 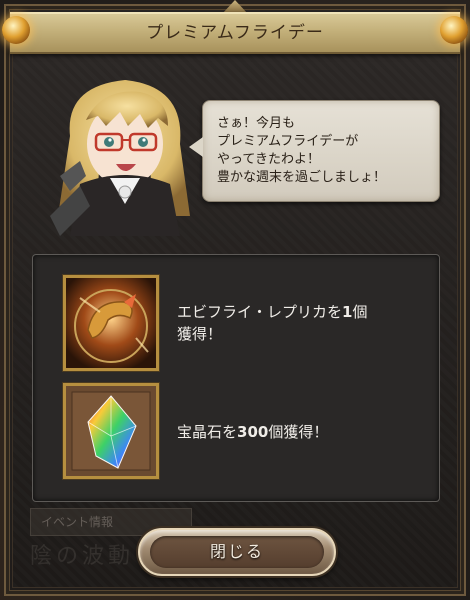 I want to click on reward-count: 1, so click(x=347, y=312).